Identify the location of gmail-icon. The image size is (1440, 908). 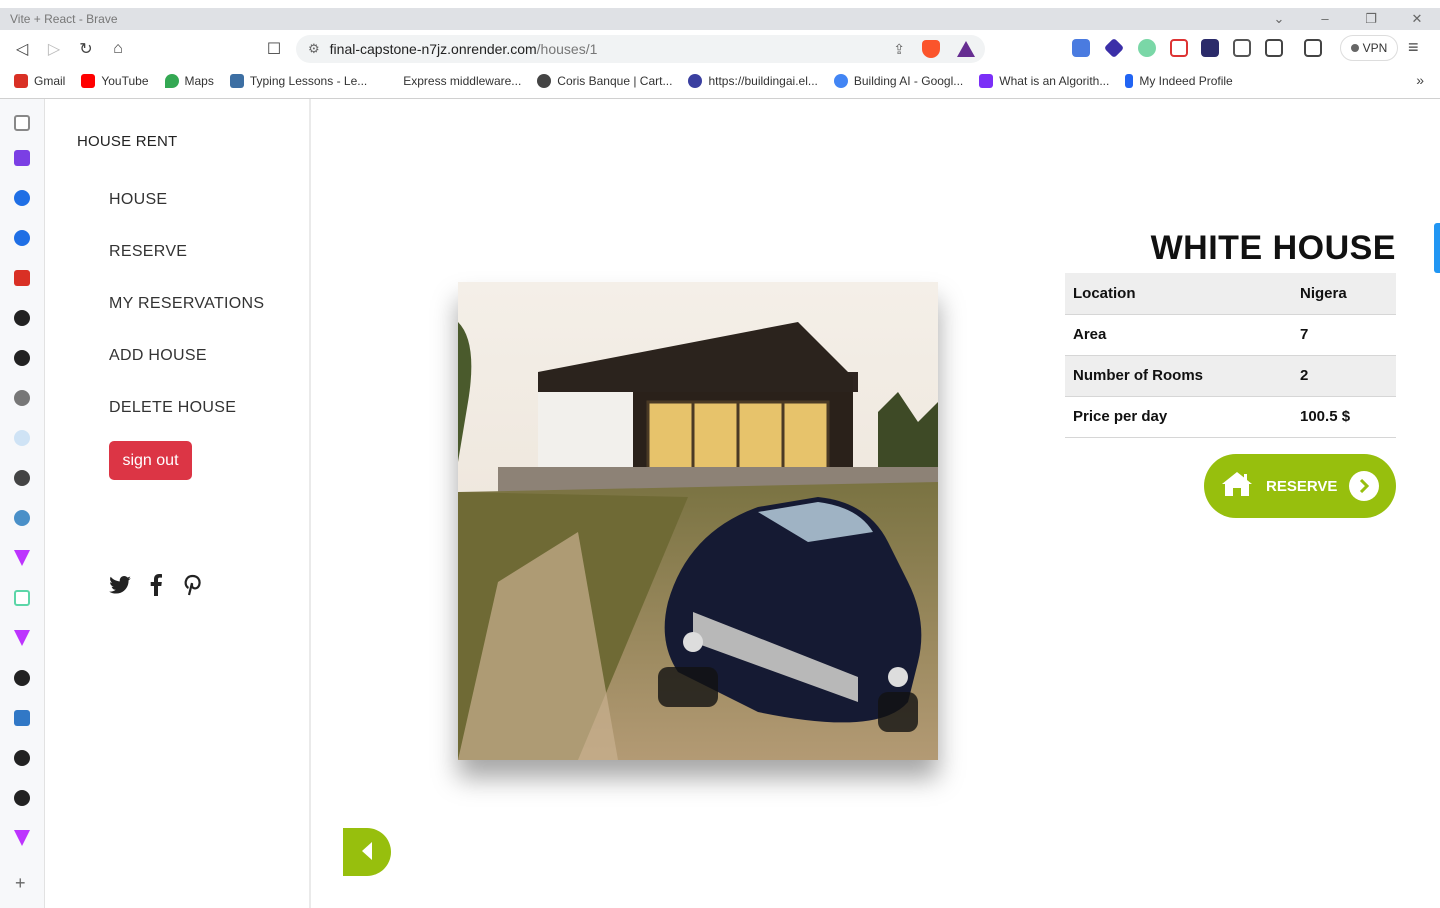
(22, 278).